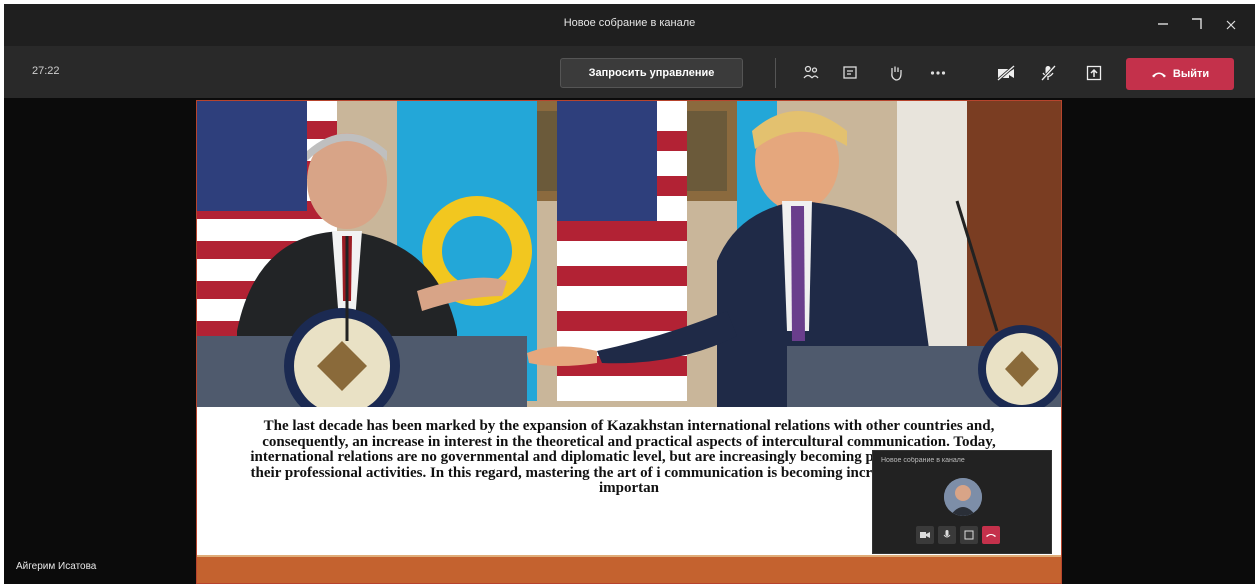  I want to click on minimize-icon, so click(1163, 25).